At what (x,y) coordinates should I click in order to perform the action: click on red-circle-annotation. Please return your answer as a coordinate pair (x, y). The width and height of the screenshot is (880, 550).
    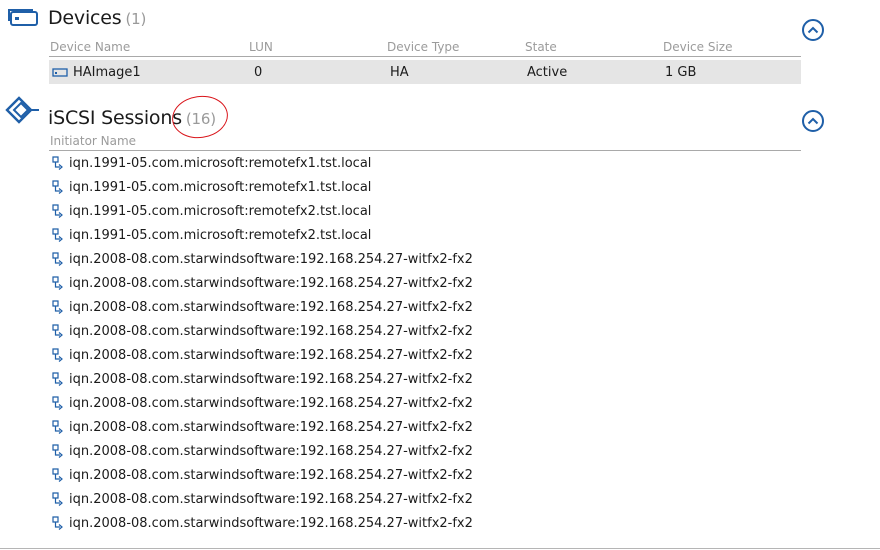
    Looking at the image, I should click on (200, 117).